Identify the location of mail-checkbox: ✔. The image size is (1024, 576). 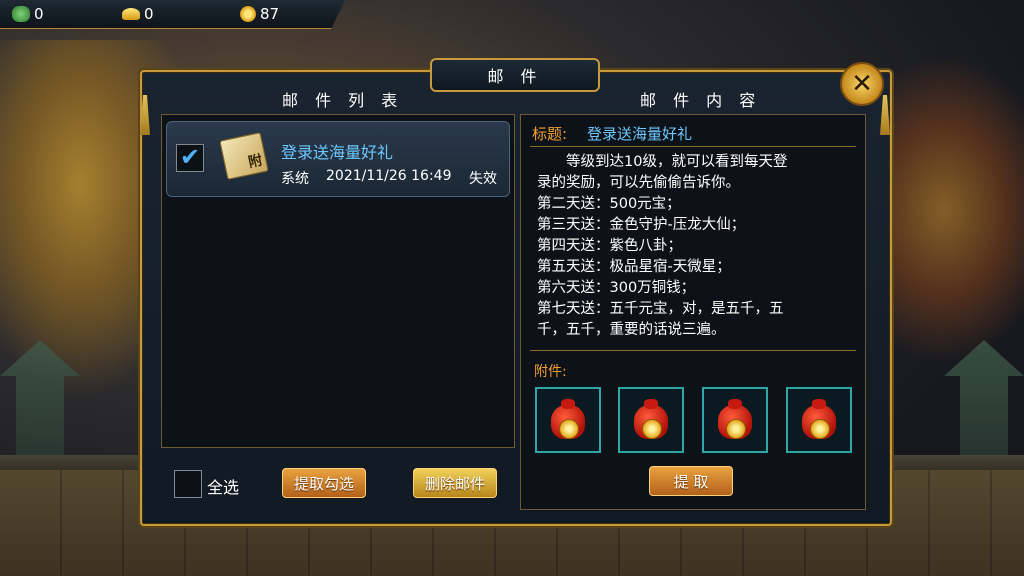
(190, 158).